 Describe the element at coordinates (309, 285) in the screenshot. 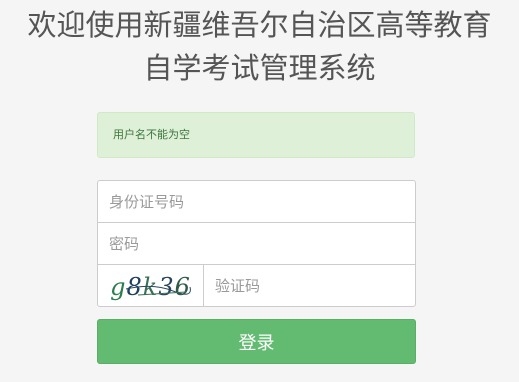

I see `captcha-input: 验证码` at that location.